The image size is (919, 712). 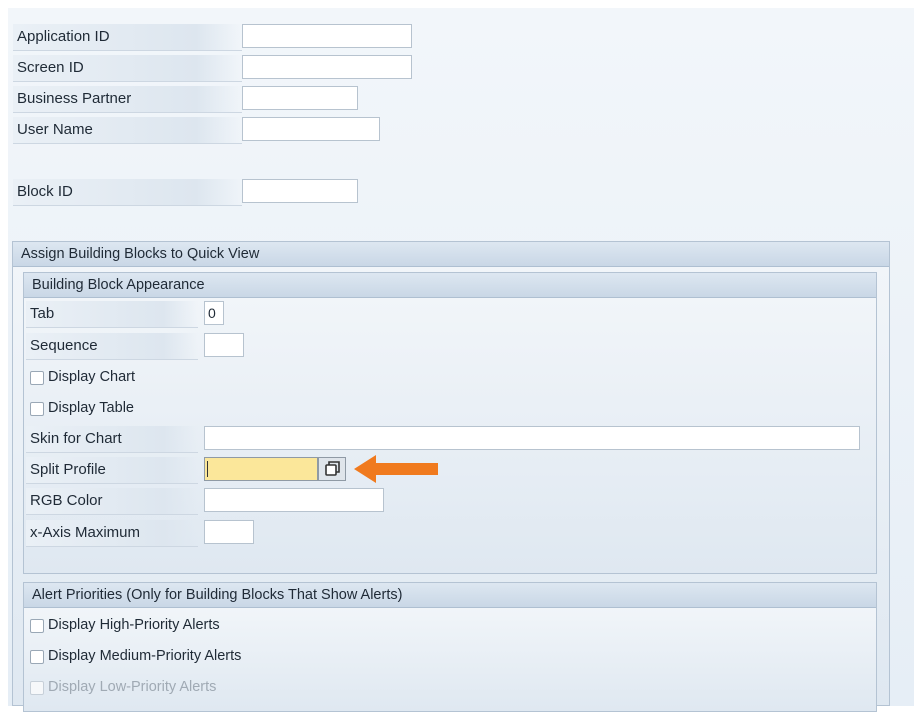 I want to click on display-table-label: Display Table, so click(x=91, y=408).